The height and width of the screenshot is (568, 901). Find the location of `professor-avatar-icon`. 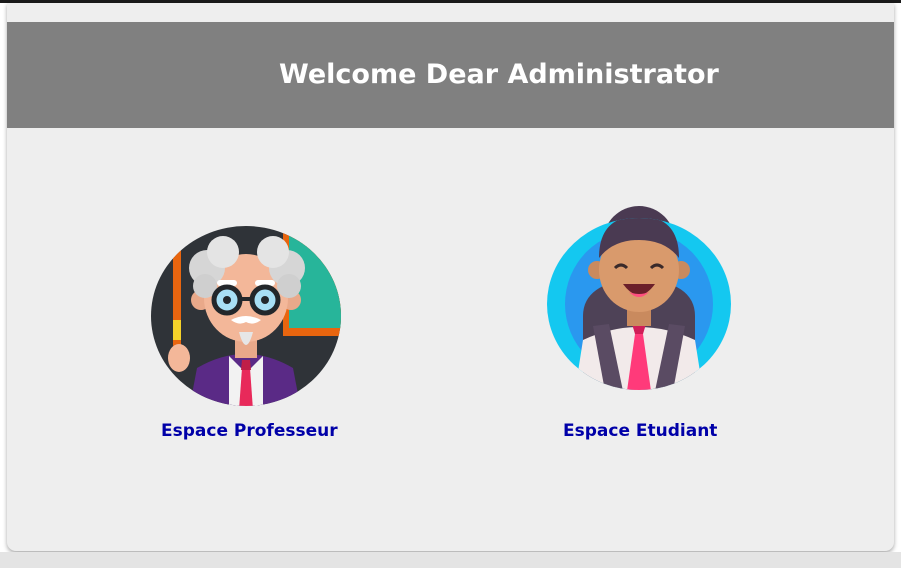

professor-avatar-icon is located at coordinates (246, 316).